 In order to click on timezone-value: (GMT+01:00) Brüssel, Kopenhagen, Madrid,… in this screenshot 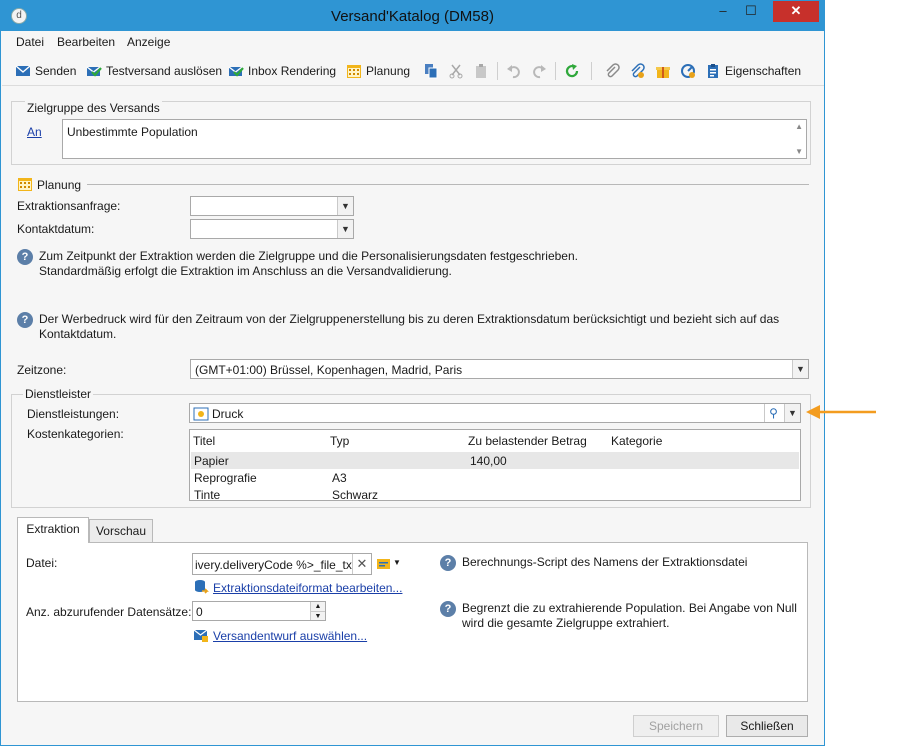, I will do `click(329, 370)`.